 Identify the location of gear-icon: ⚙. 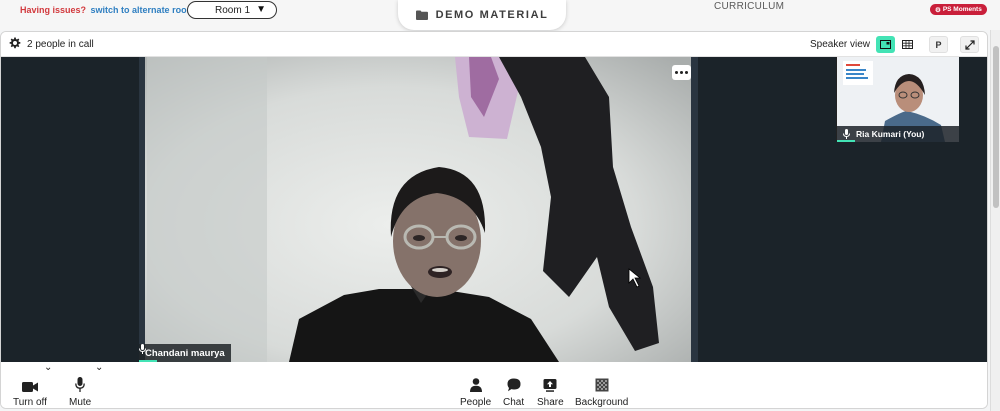
(938, 10).